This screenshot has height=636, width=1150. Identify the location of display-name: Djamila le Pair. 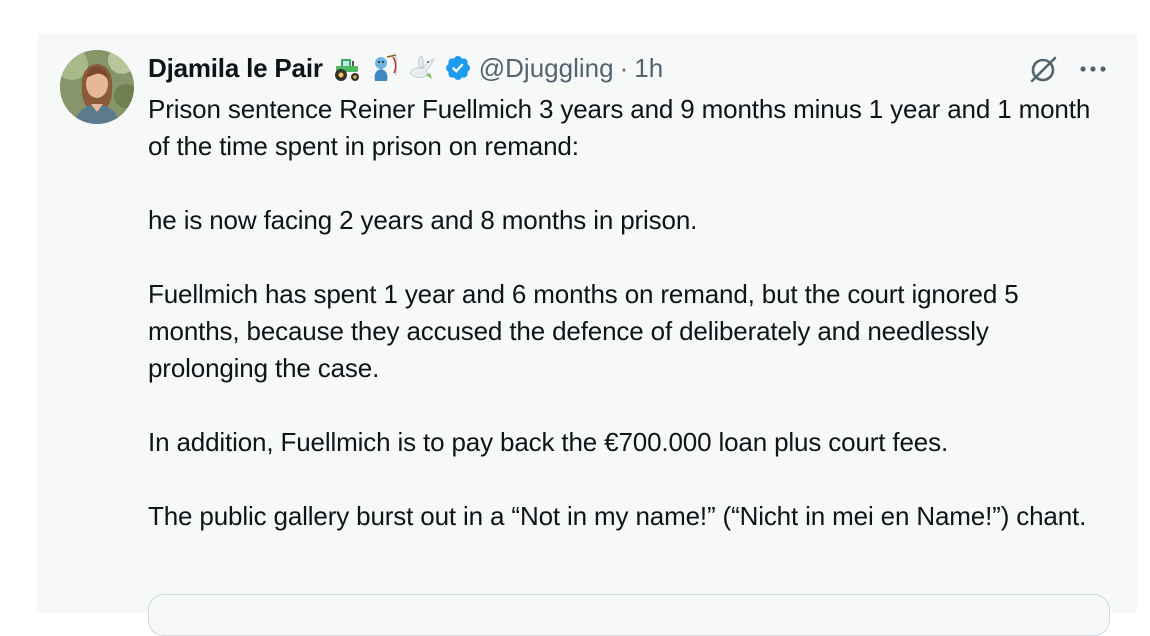
(235, 68).